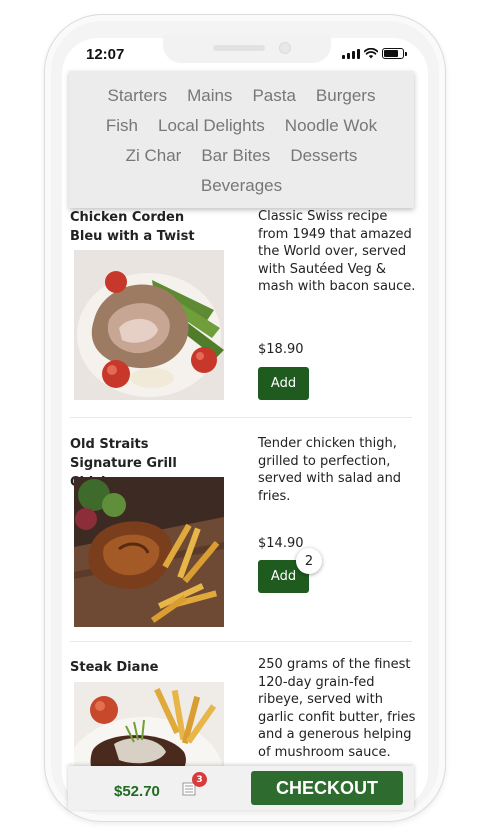  Describe the element at coordinates (394, 53) in the screenshot. I see `battery-icon` at that location.